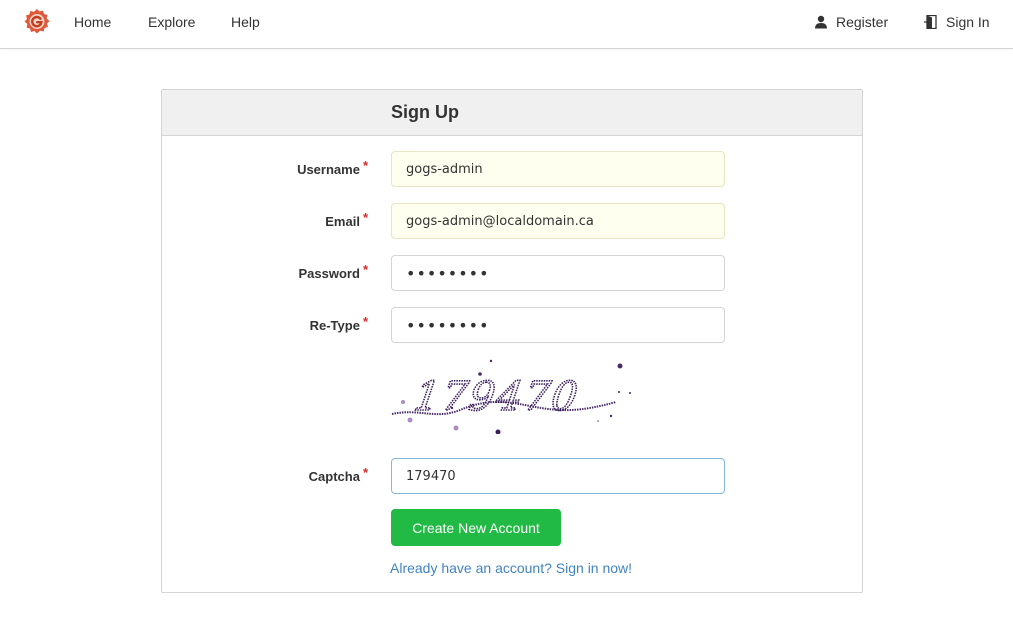 The width and height of the screenshot is (1013, 630). I want to click on username-label: Username *, so click(332, 167).